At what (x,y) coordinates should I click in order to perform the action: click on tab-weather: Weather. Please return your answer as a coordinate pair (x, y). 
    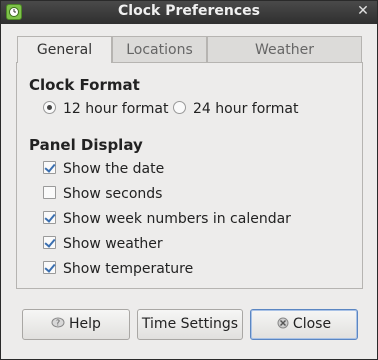
    Looking at the image, I should click on (284, 49).